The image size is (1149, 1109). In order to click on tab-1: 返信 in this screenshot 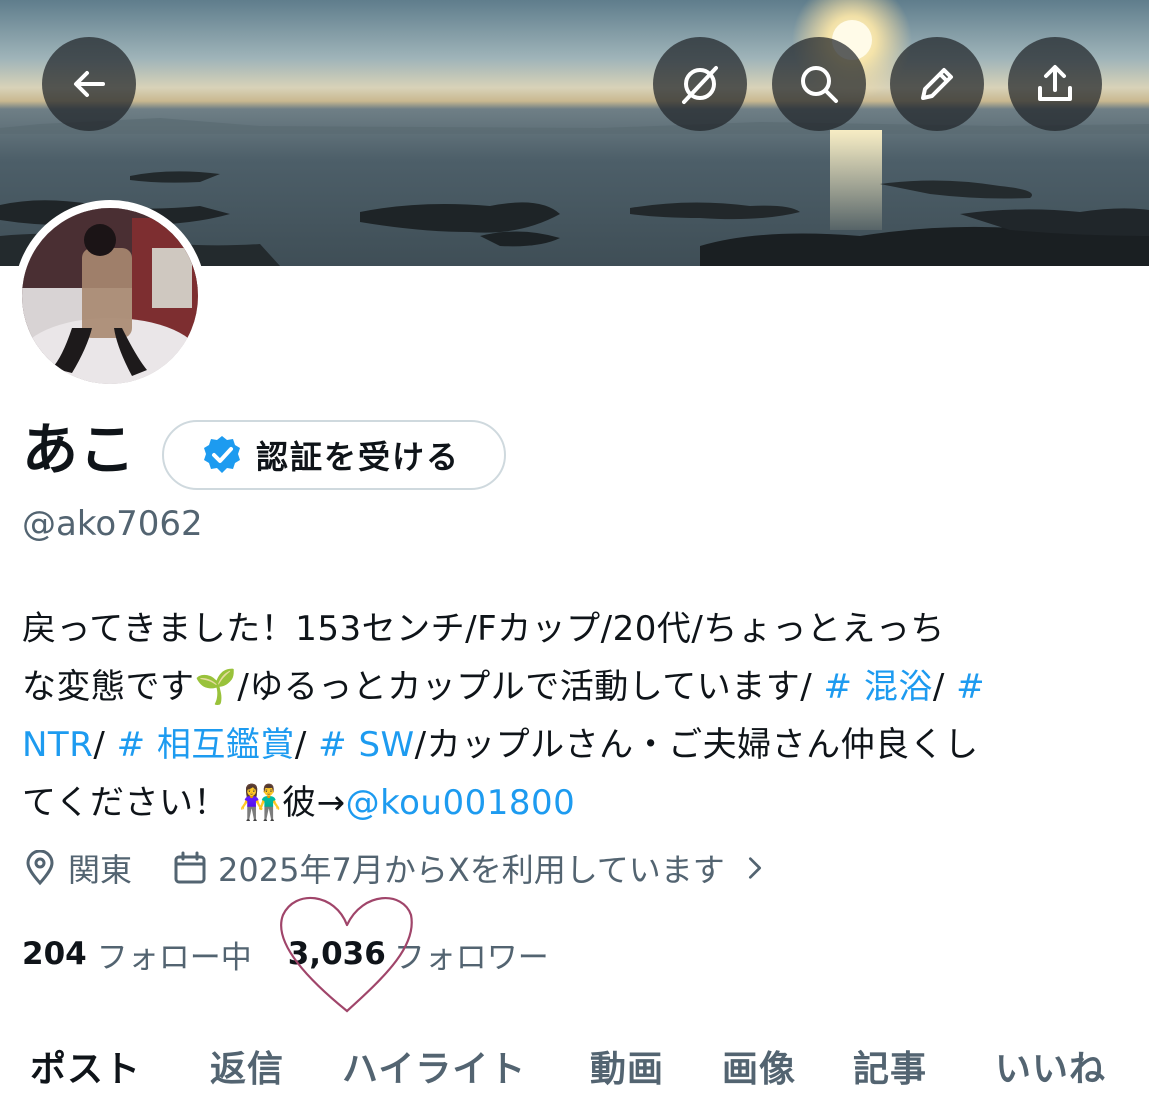, I will do `click(247, 1066)`.